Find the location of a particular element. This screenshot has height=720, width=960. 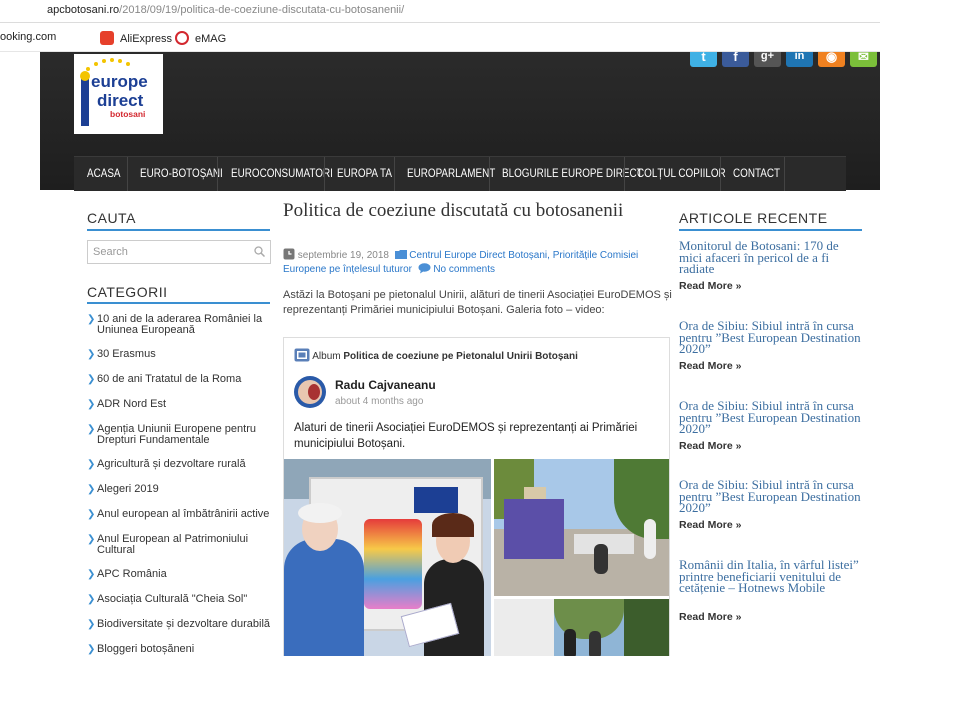

comments-link: No comments is located at coordinates (464, 269).